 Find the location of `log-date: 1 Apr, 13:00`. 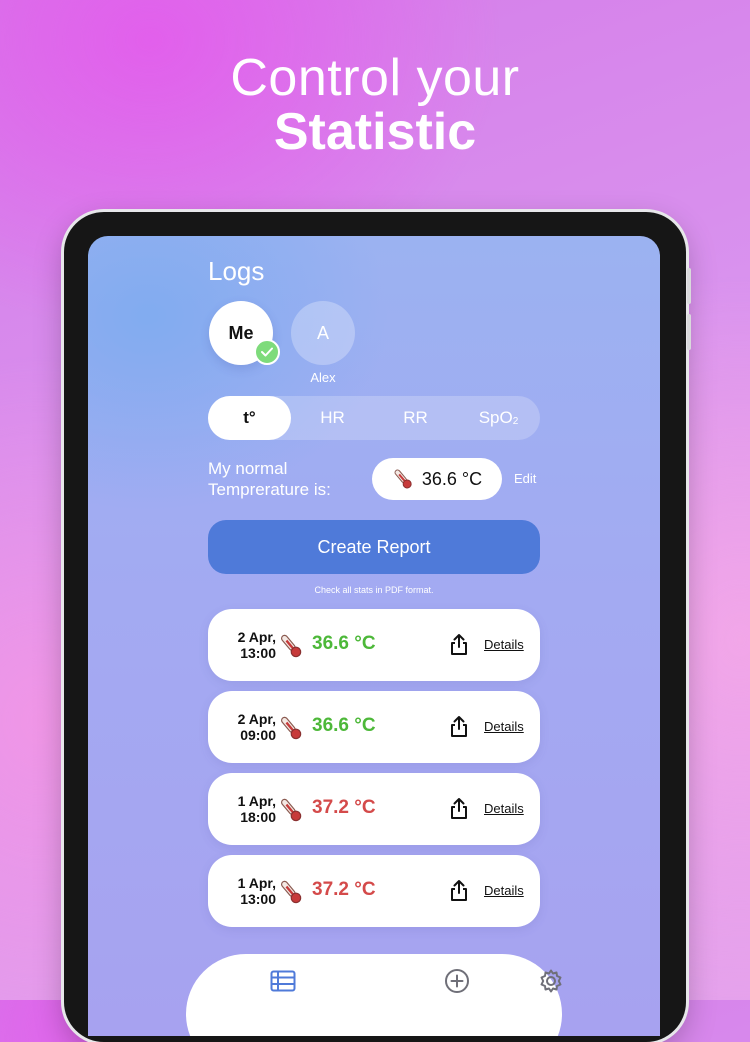

log-date: 1 Apr, 13:00 is located at coordinates (251, 891).